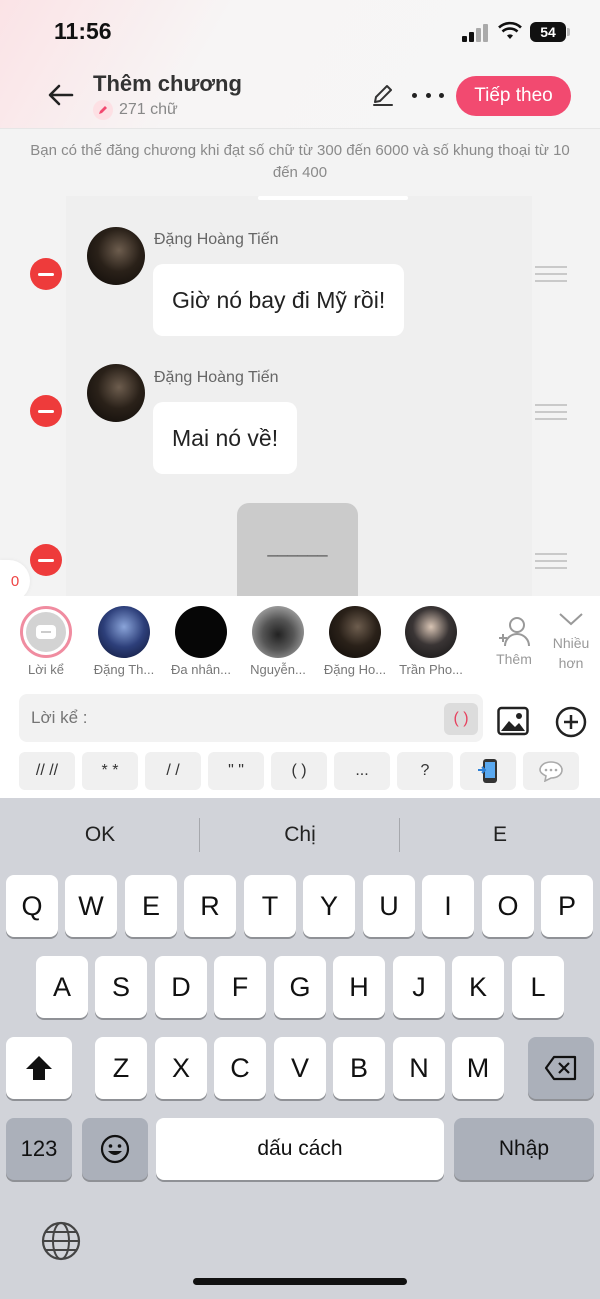 This screenshot has height=1299, width=600. I want to click on suggestion: OK, so click(100, 835).